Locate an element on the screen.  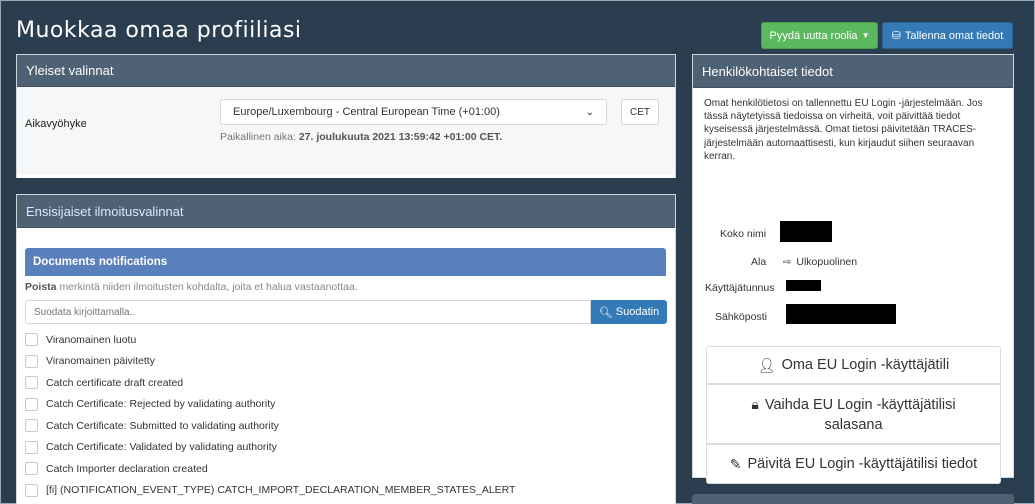
notification-label: Catch Importer declaration created is located at coordinates (127, 468).